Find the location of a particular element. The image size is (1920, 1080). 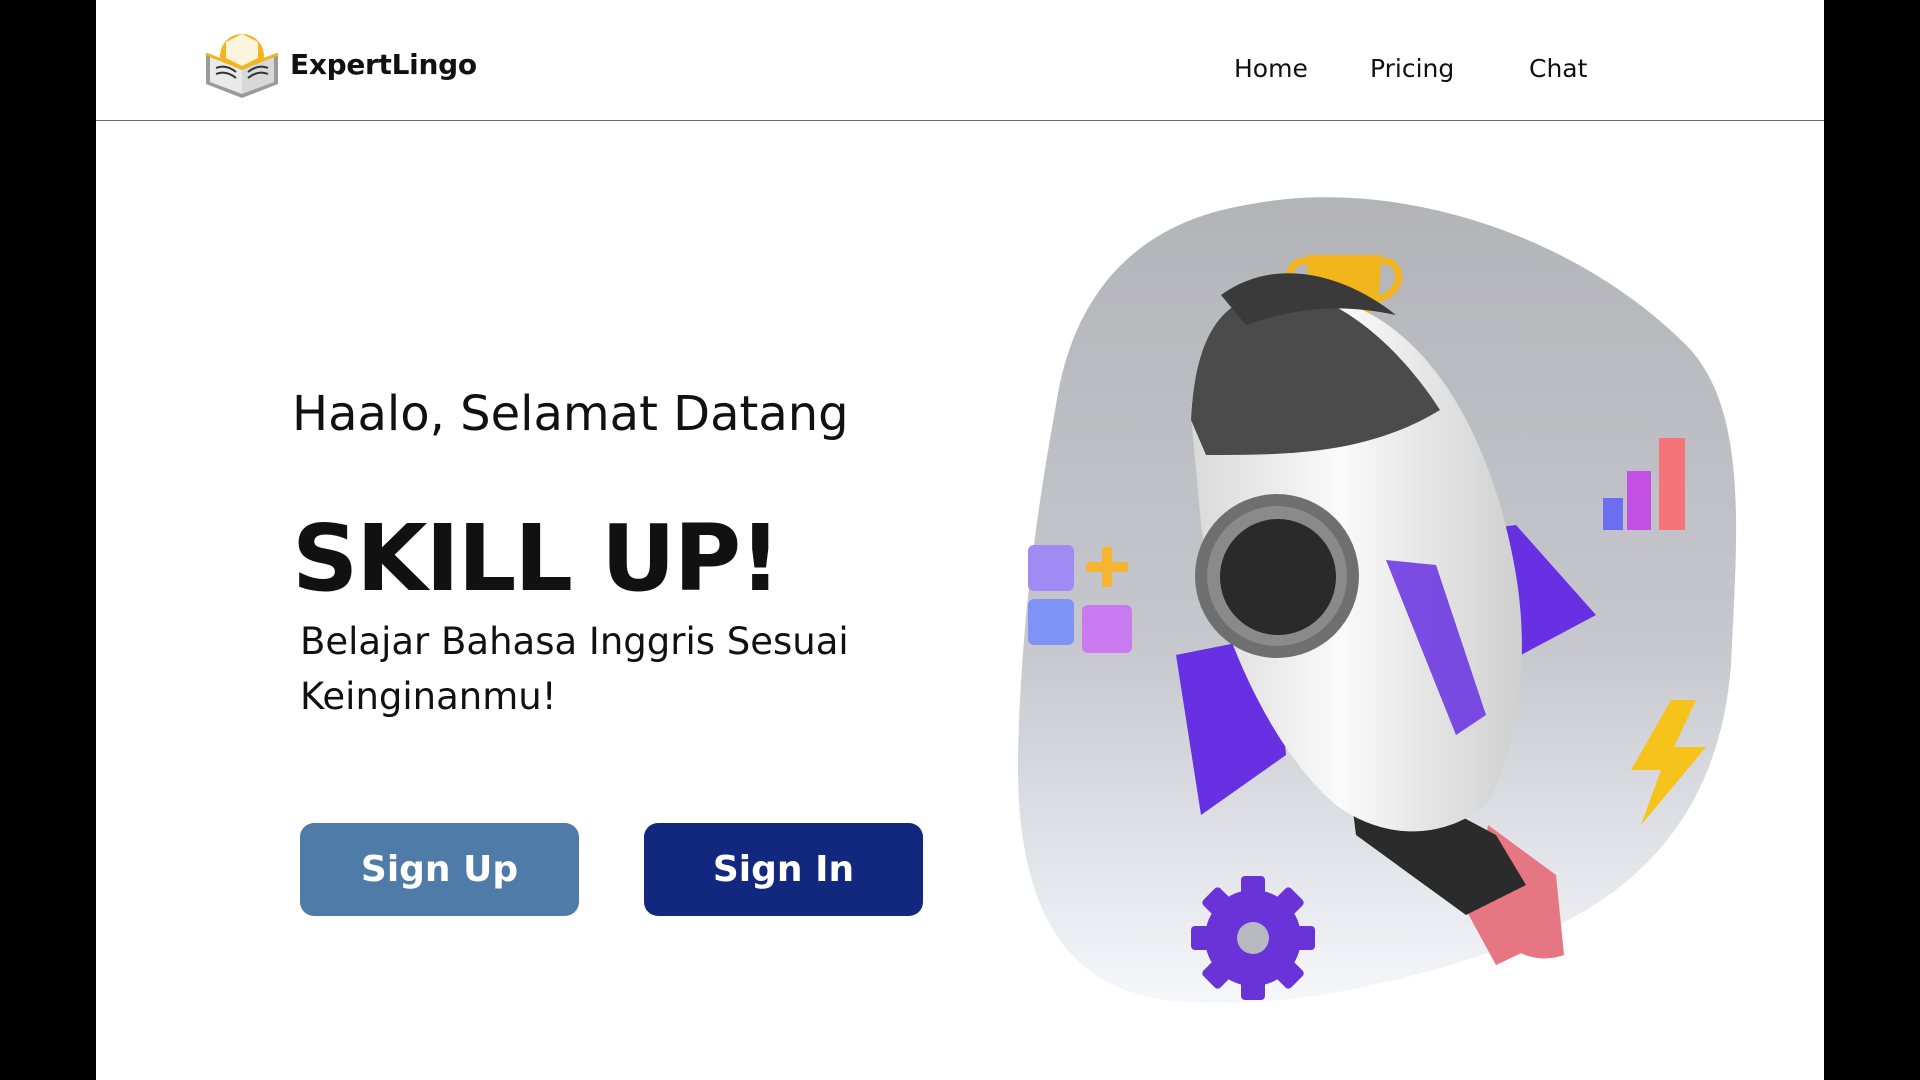

headline: SKILL UP! is located at coordinates (536, 558).